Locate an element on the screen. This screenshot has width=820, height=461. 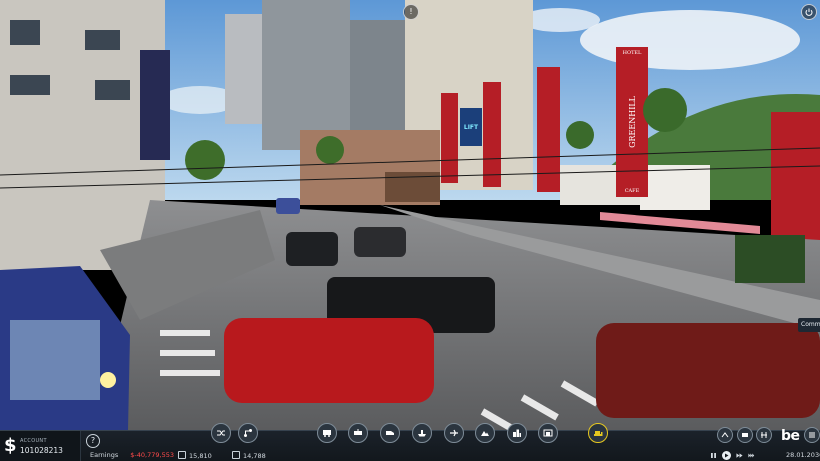
exclamation-icon: ! is located at coordinates (411, 11).